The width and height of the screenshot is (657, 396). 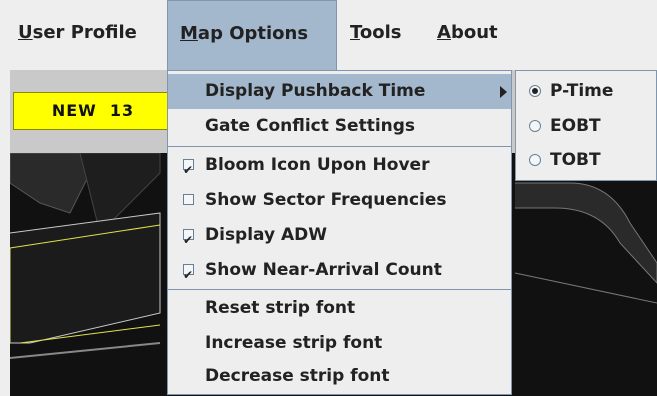 I want to click on menu-item-show-sector-frequencies: Show Sector Frequencies, so click(x=339, y=200).